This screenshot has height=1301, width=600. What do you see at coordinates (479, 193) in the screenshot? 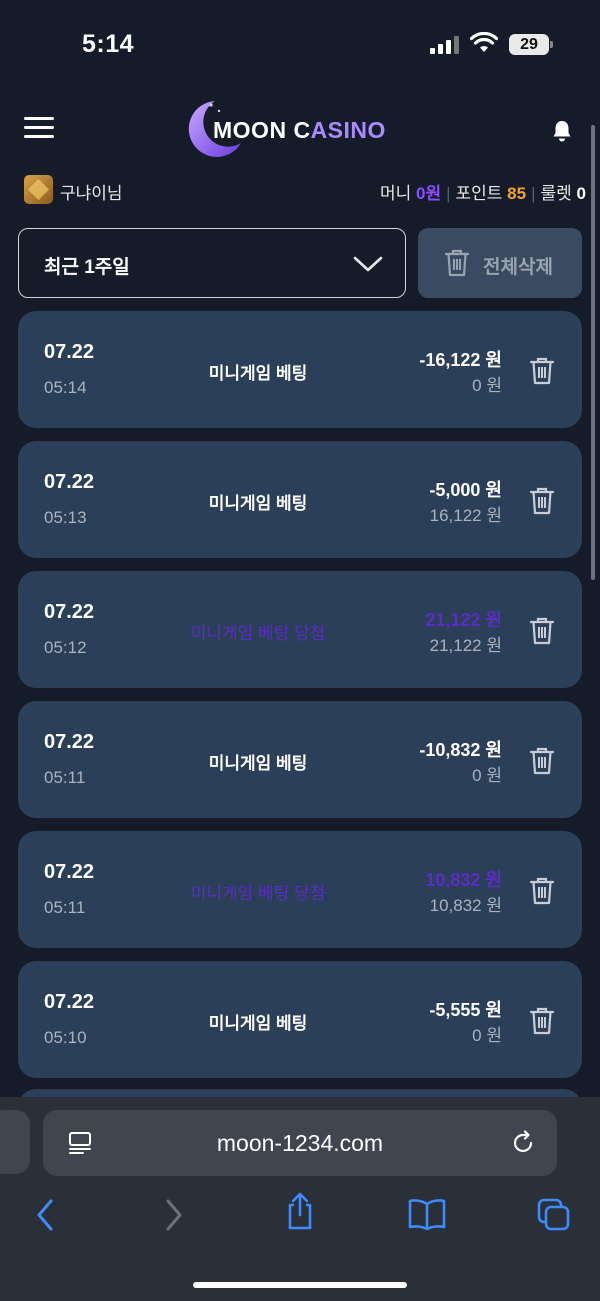
I see `point-label: 포인트` at bounding box center [479, 193].